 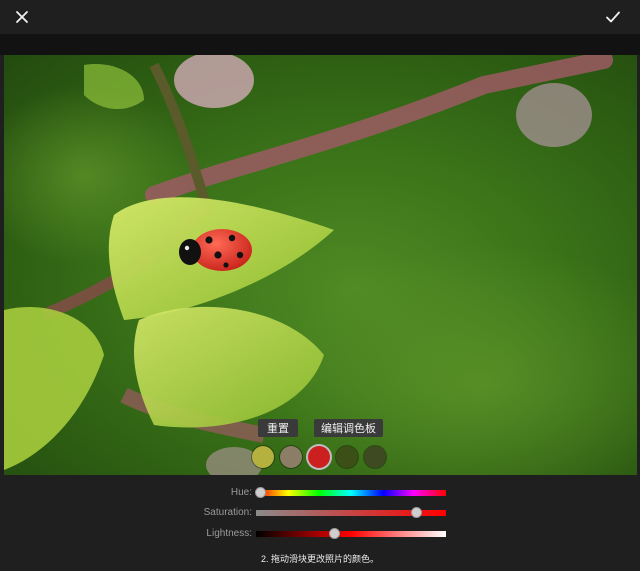 What do you see at coordinates (350, 492) in the screenshot?
I see `hue-track` at bounding box center [350, 492].